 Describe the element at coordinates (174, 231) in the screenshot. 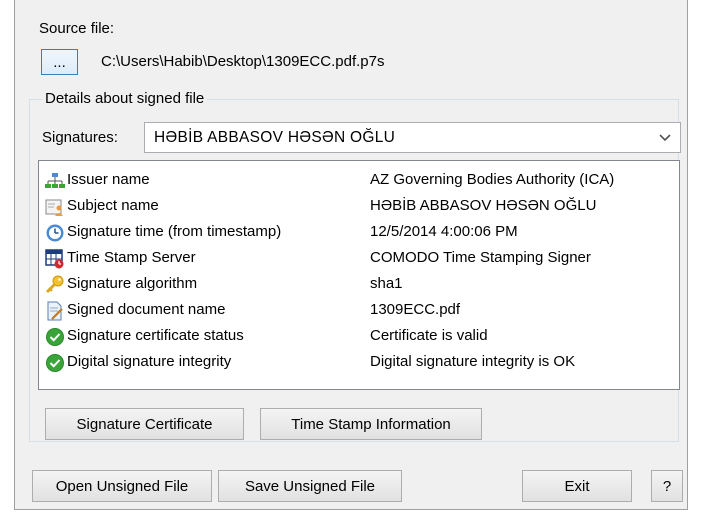

I see `row-label: Signature time (from timestamp)` at that location.